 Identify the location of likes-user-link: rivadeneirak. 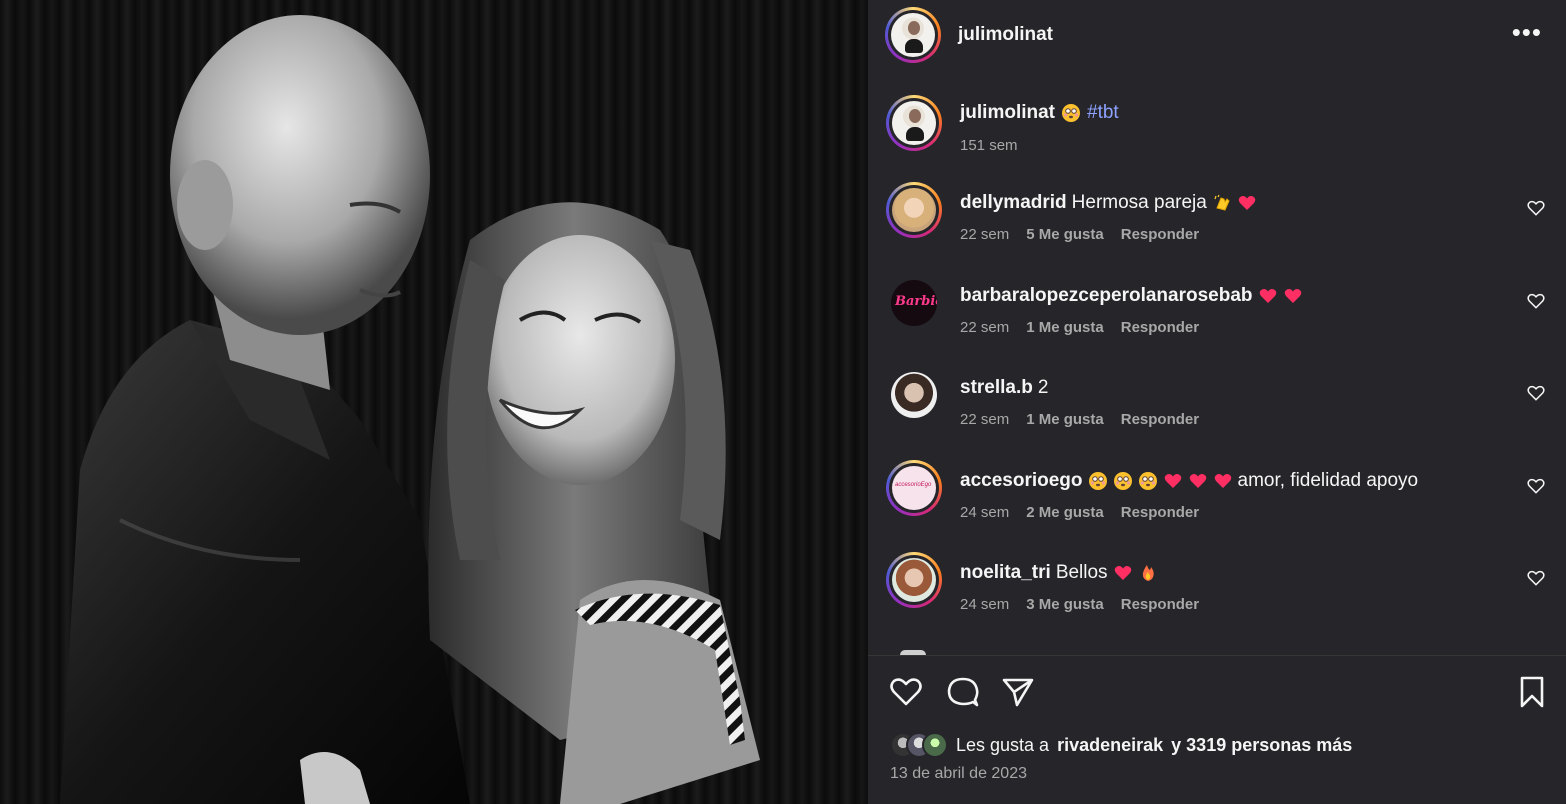
(1110, 745).